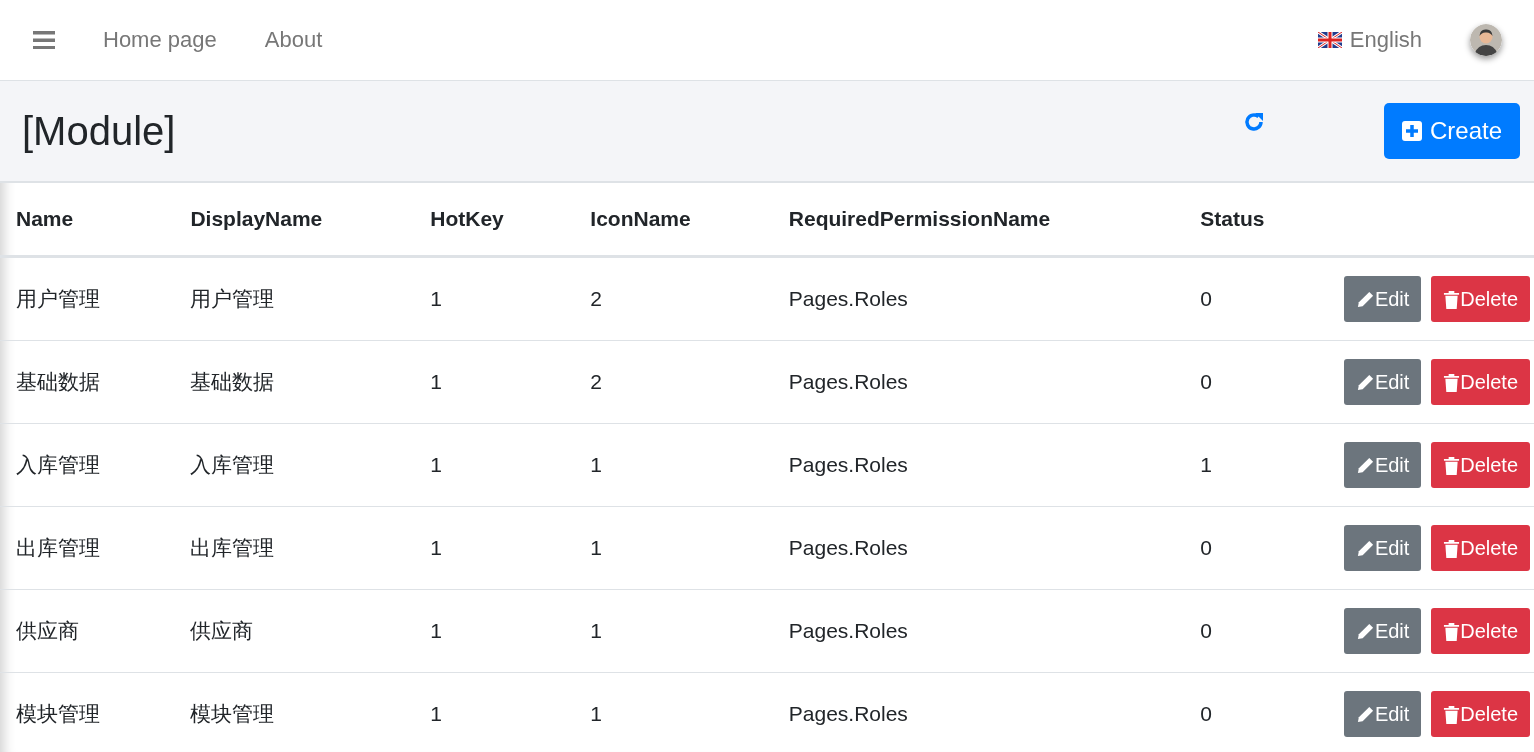  I want to click on nav-link: About, so click(293, 40).